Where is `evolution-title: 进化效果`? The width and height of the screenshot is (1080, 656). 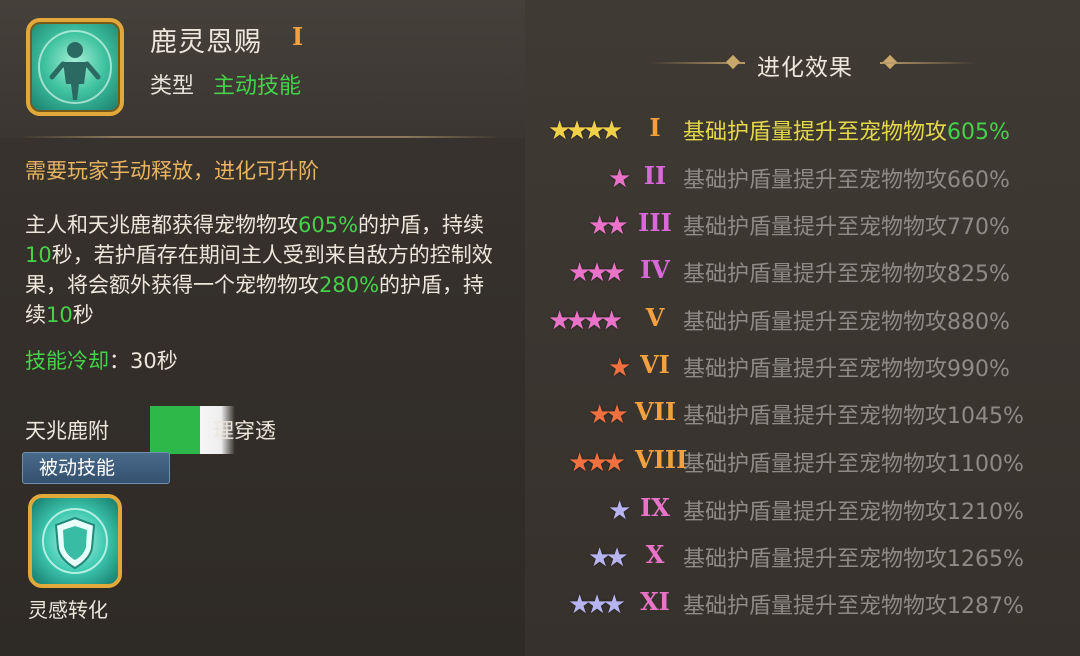
evolution-title: 进化效果 is located at coordinates (805, 68).